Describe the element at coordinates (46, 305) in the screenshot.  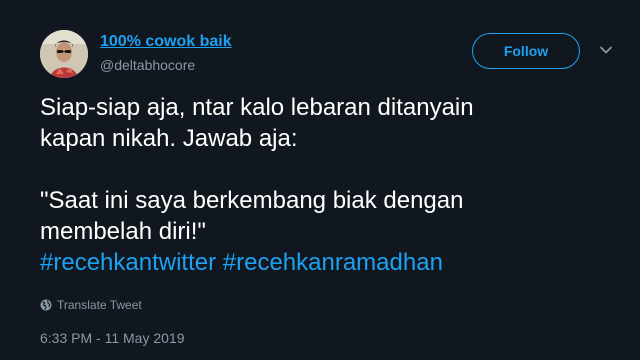
I see `globe-icon` at that location.